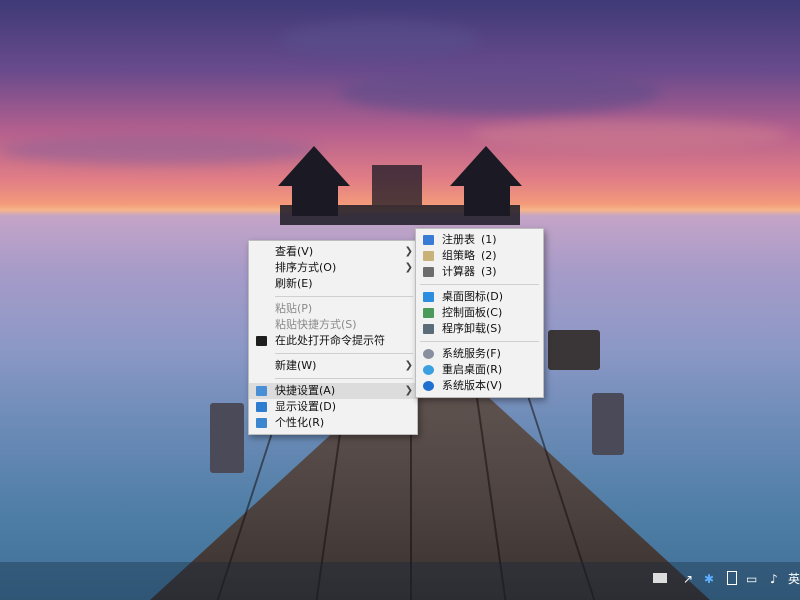  Describe the element at coordinates (428, 256) in the screenshot. I see `policy-icon` at that location.